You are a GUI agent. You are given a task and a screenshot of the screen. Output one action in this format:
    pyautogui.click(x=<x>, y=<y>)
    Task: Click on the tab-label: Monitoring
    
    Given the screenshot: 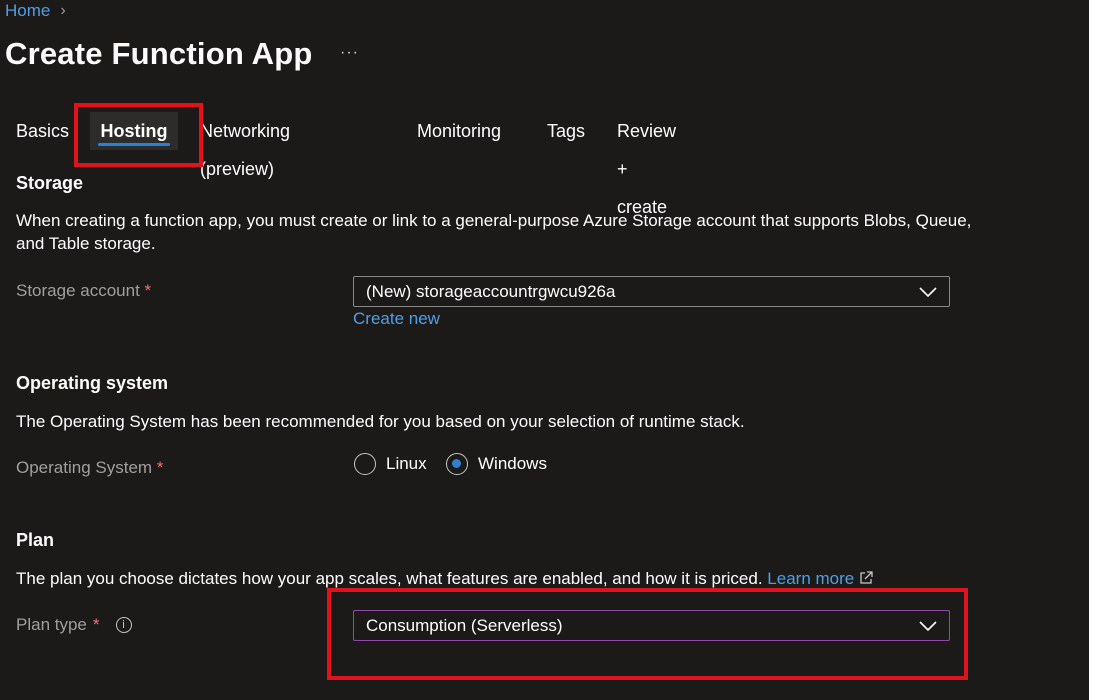 What is the action you would take?
    pyautogui.click(x=459, y=131)
    